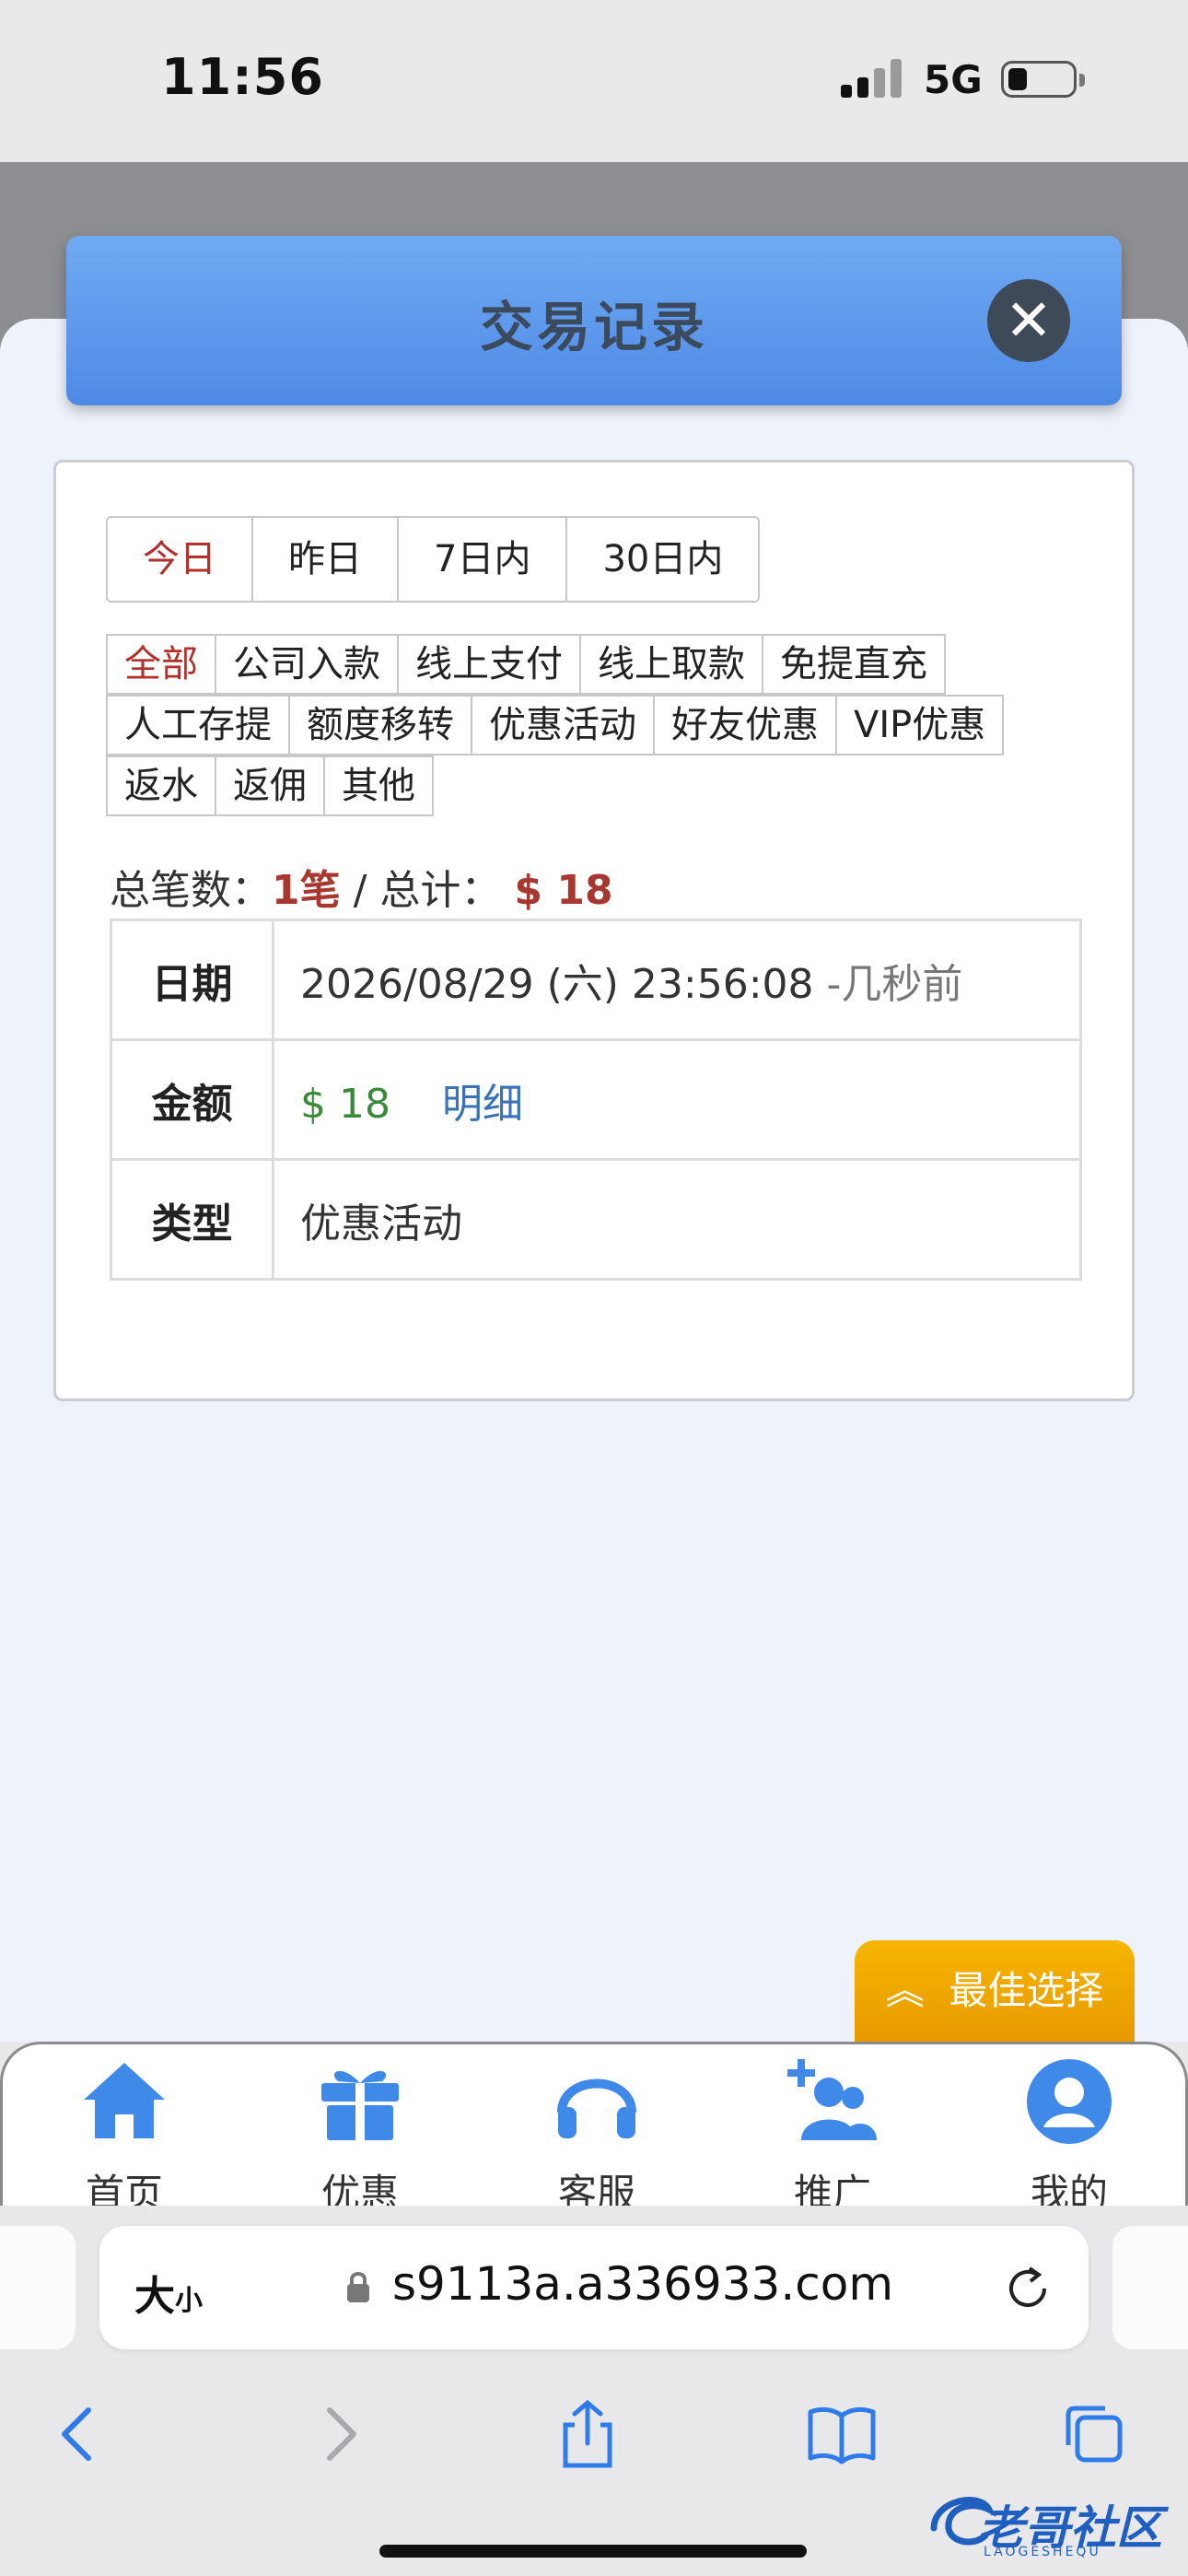  I want to click on tab-7-days: 7日内, so click(482, 559).